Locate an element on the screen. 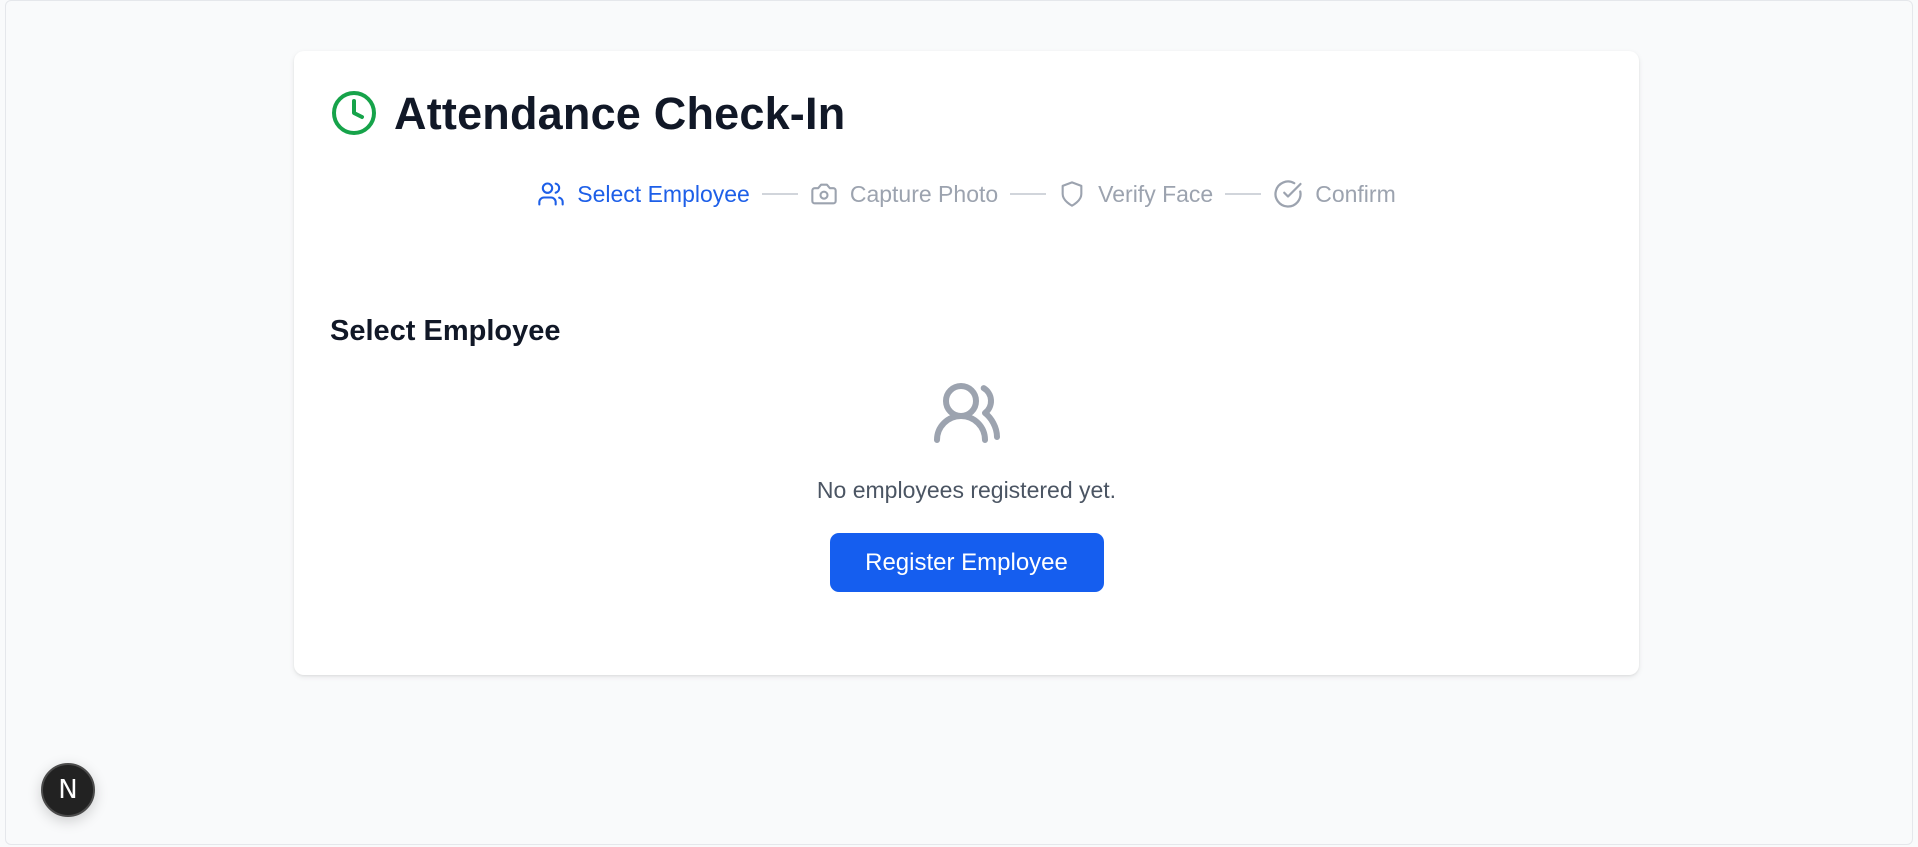 Image resolution: width=1918 pixels, height=847 pixels. step-verify-face: Verify Face is located at coordinates (1135, 194).